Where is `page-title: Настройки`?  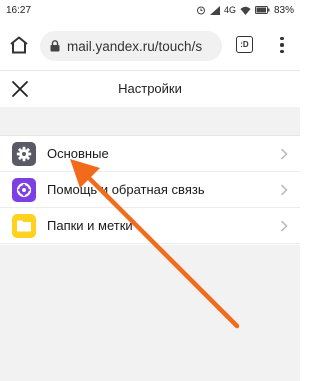
page-title: Настройки is located at coordinates (150, 88).